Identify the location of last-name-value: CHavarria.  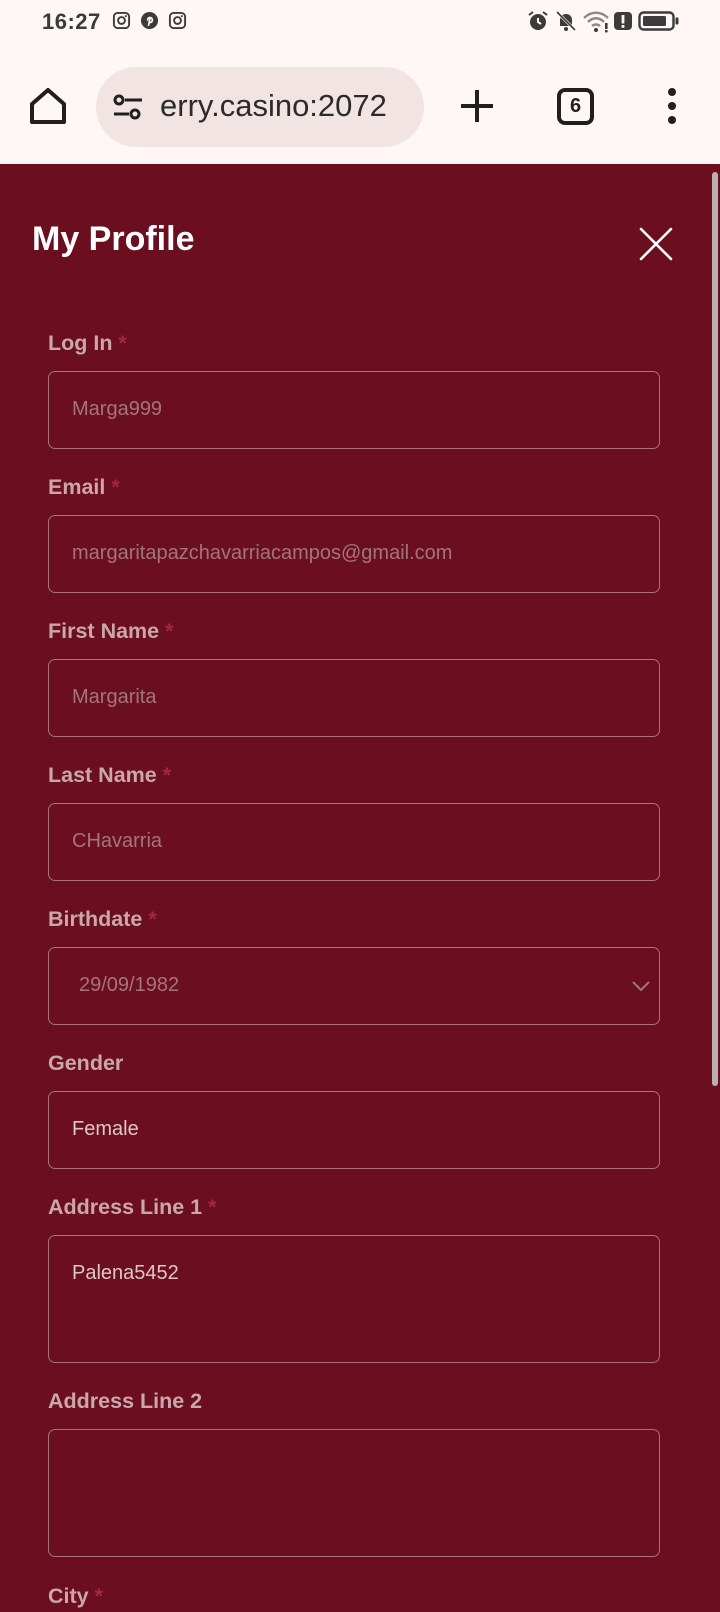
(117, 841).